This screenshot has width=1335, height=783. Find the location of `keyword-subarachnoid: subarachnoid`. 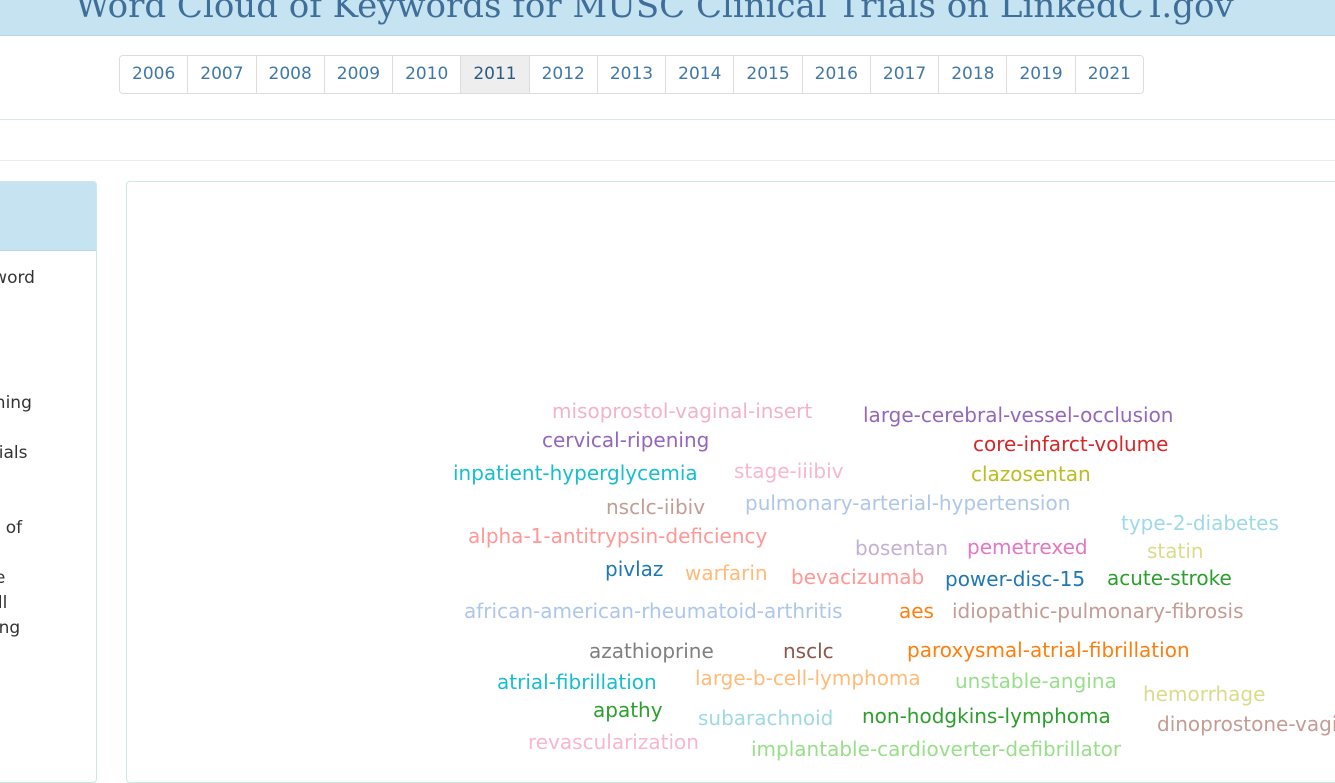

keyword-subarachnoid: subarachnoid is located at coordinates (765, 718).